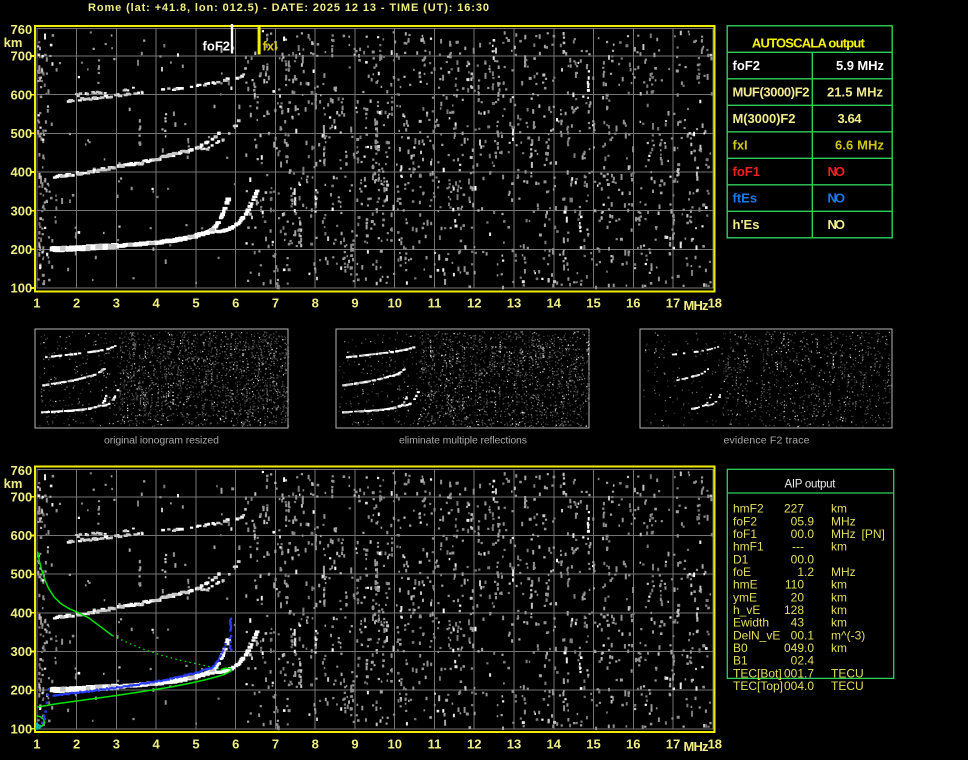 This screenshot has width=968, height=760. I want to click on svg-text: AIP output, so click(811, 485).